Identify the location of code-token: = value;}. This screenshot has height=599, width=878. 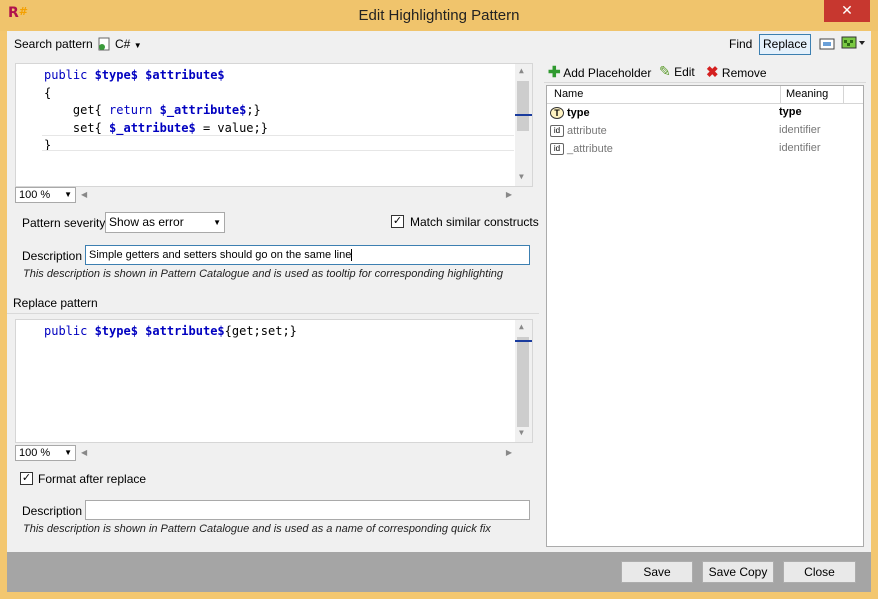
(231, 127).